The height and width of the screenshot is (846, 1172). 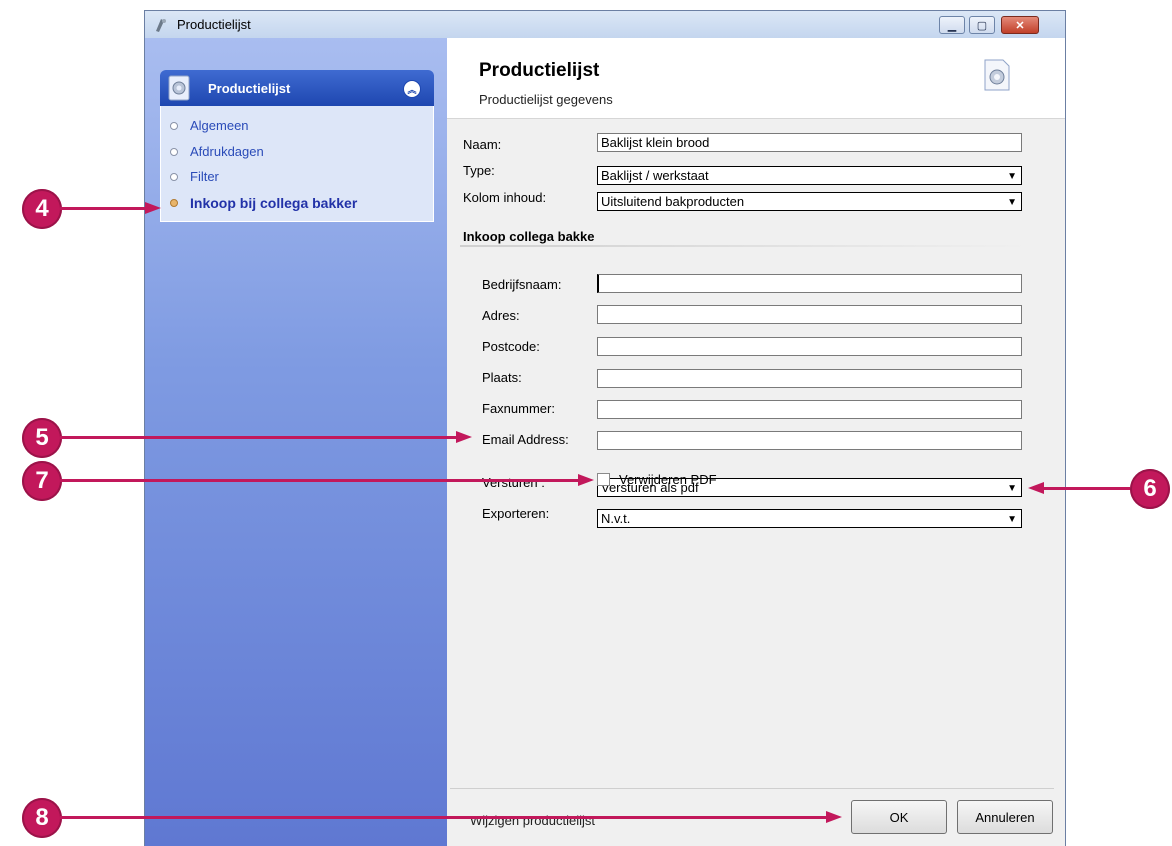 What do you see at coordinates (809, 283) in the screenshot?
I see `bedrijfsnaam-input` at bounding box center [809, 283].